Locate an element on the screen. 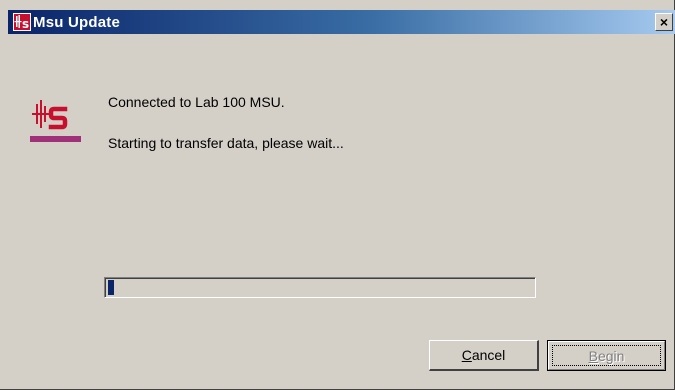  begin-button: Begin is located at coordinates (606, 355).